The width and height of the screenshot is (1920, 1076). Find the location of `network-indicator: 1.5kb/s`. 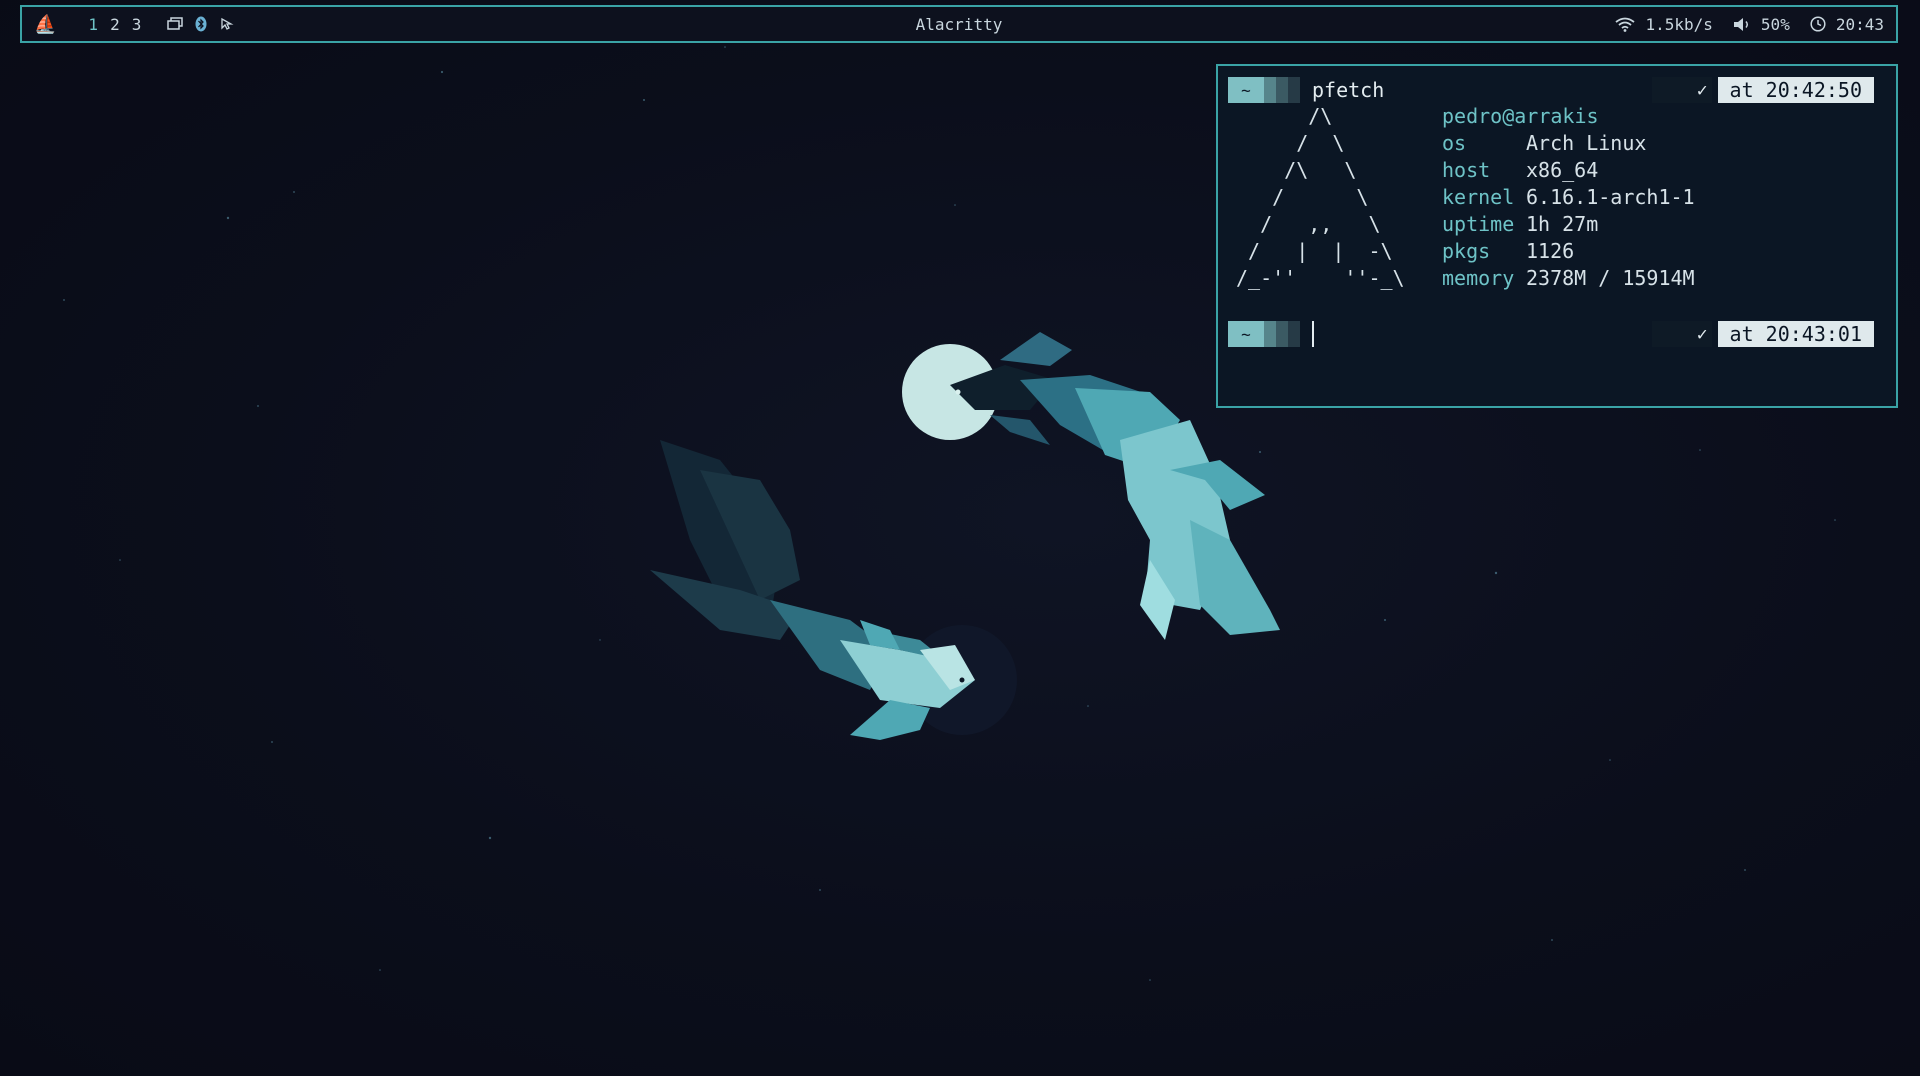

network-indicator: 1.5kb/s is located at coordinates (1664, 24).